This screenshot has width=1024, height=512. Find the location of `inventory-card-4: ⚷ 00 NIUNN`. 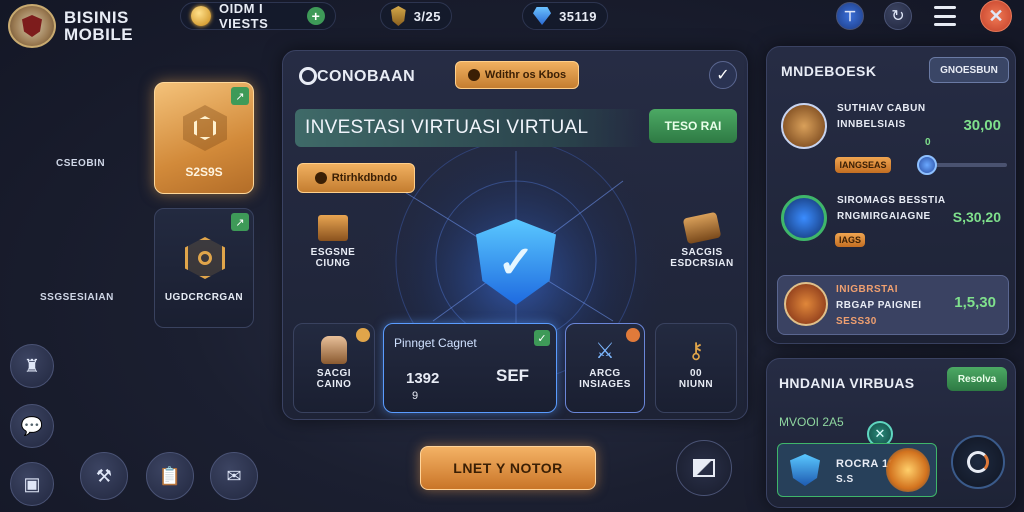

inventory-card-4: ⚷ 00 NIUNN is located at coordinates (696, 368).